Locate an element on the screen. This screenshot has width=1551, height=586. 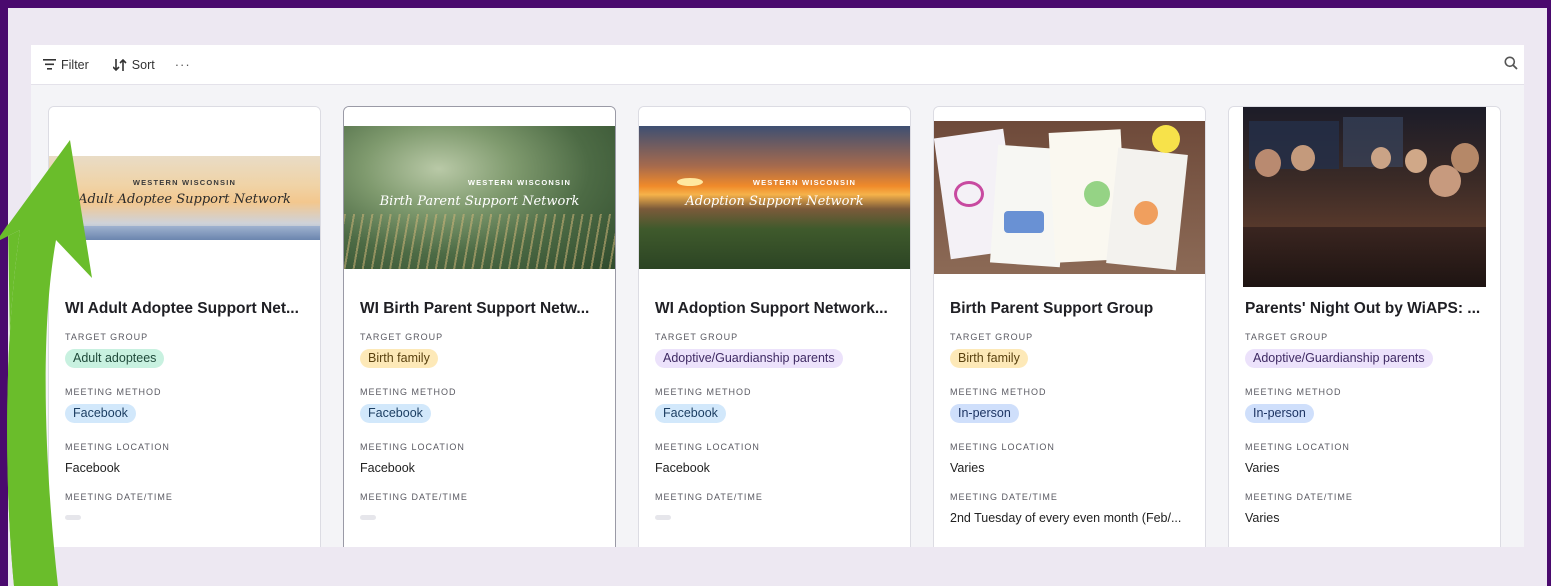
filter-icon is located at coordinates (49, 64).